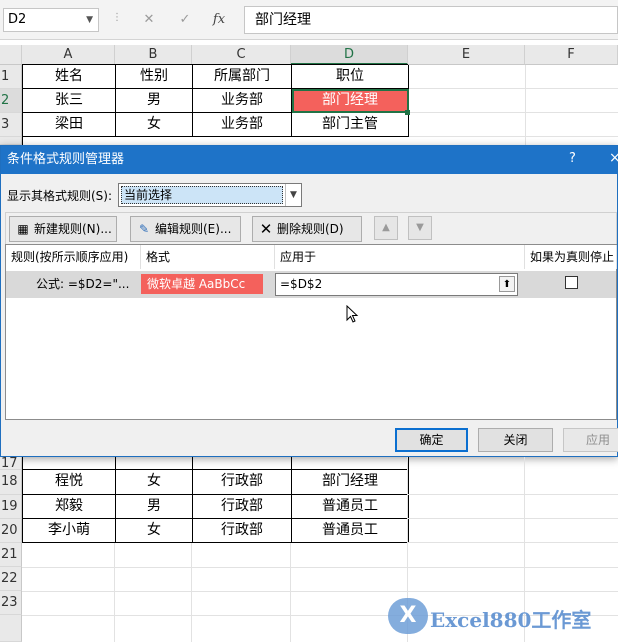 This screenshot has height=642, width=618. Describe the element at coordinates (420, 228) in the screenshot. I see `move-down-button: ▼` at that location.